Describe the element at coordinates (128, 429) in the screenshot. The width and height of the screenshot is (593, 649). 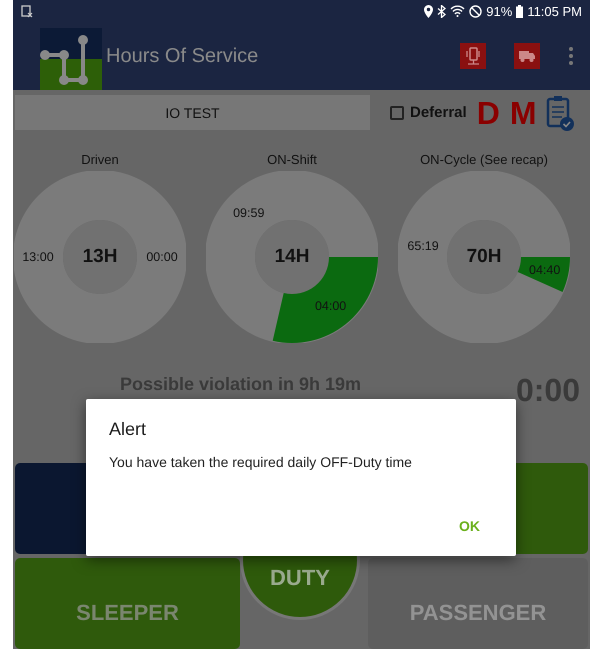
I see `dialog-title: Alert` at that location.